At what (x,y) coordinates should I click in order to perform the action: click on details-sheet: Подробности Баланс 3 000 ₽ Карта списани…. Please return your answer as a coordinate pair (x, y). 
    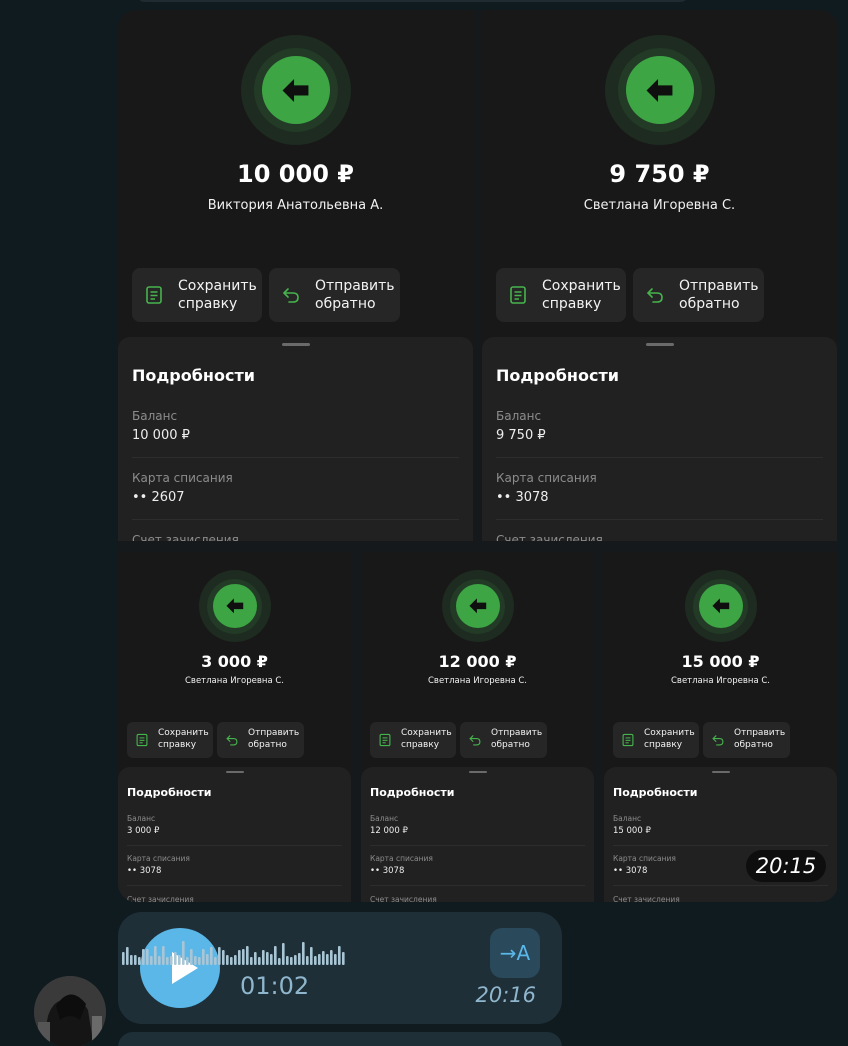
    Looking at the image, I should click on (234, 834).